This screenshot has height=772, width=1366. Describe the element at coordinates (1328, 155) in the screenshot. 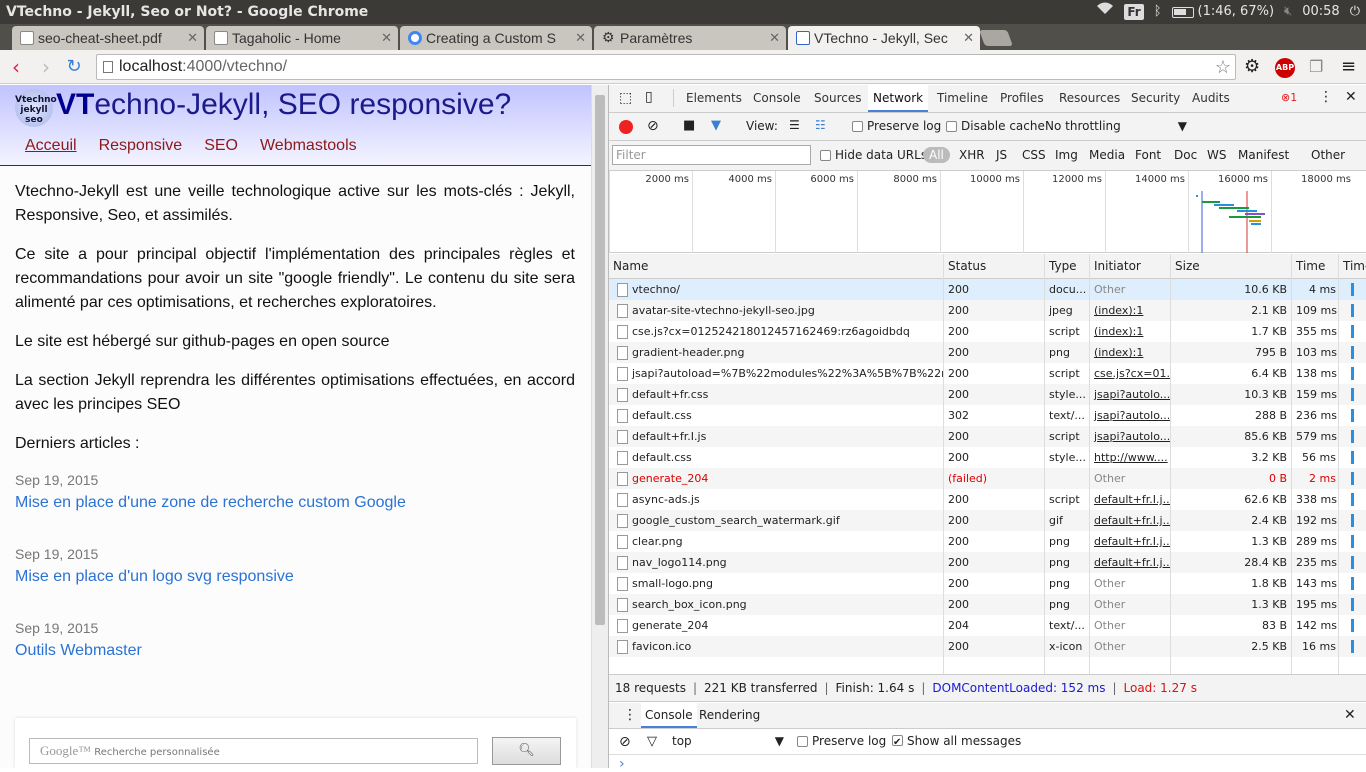

I see `type-filter-other: Other` at that location.